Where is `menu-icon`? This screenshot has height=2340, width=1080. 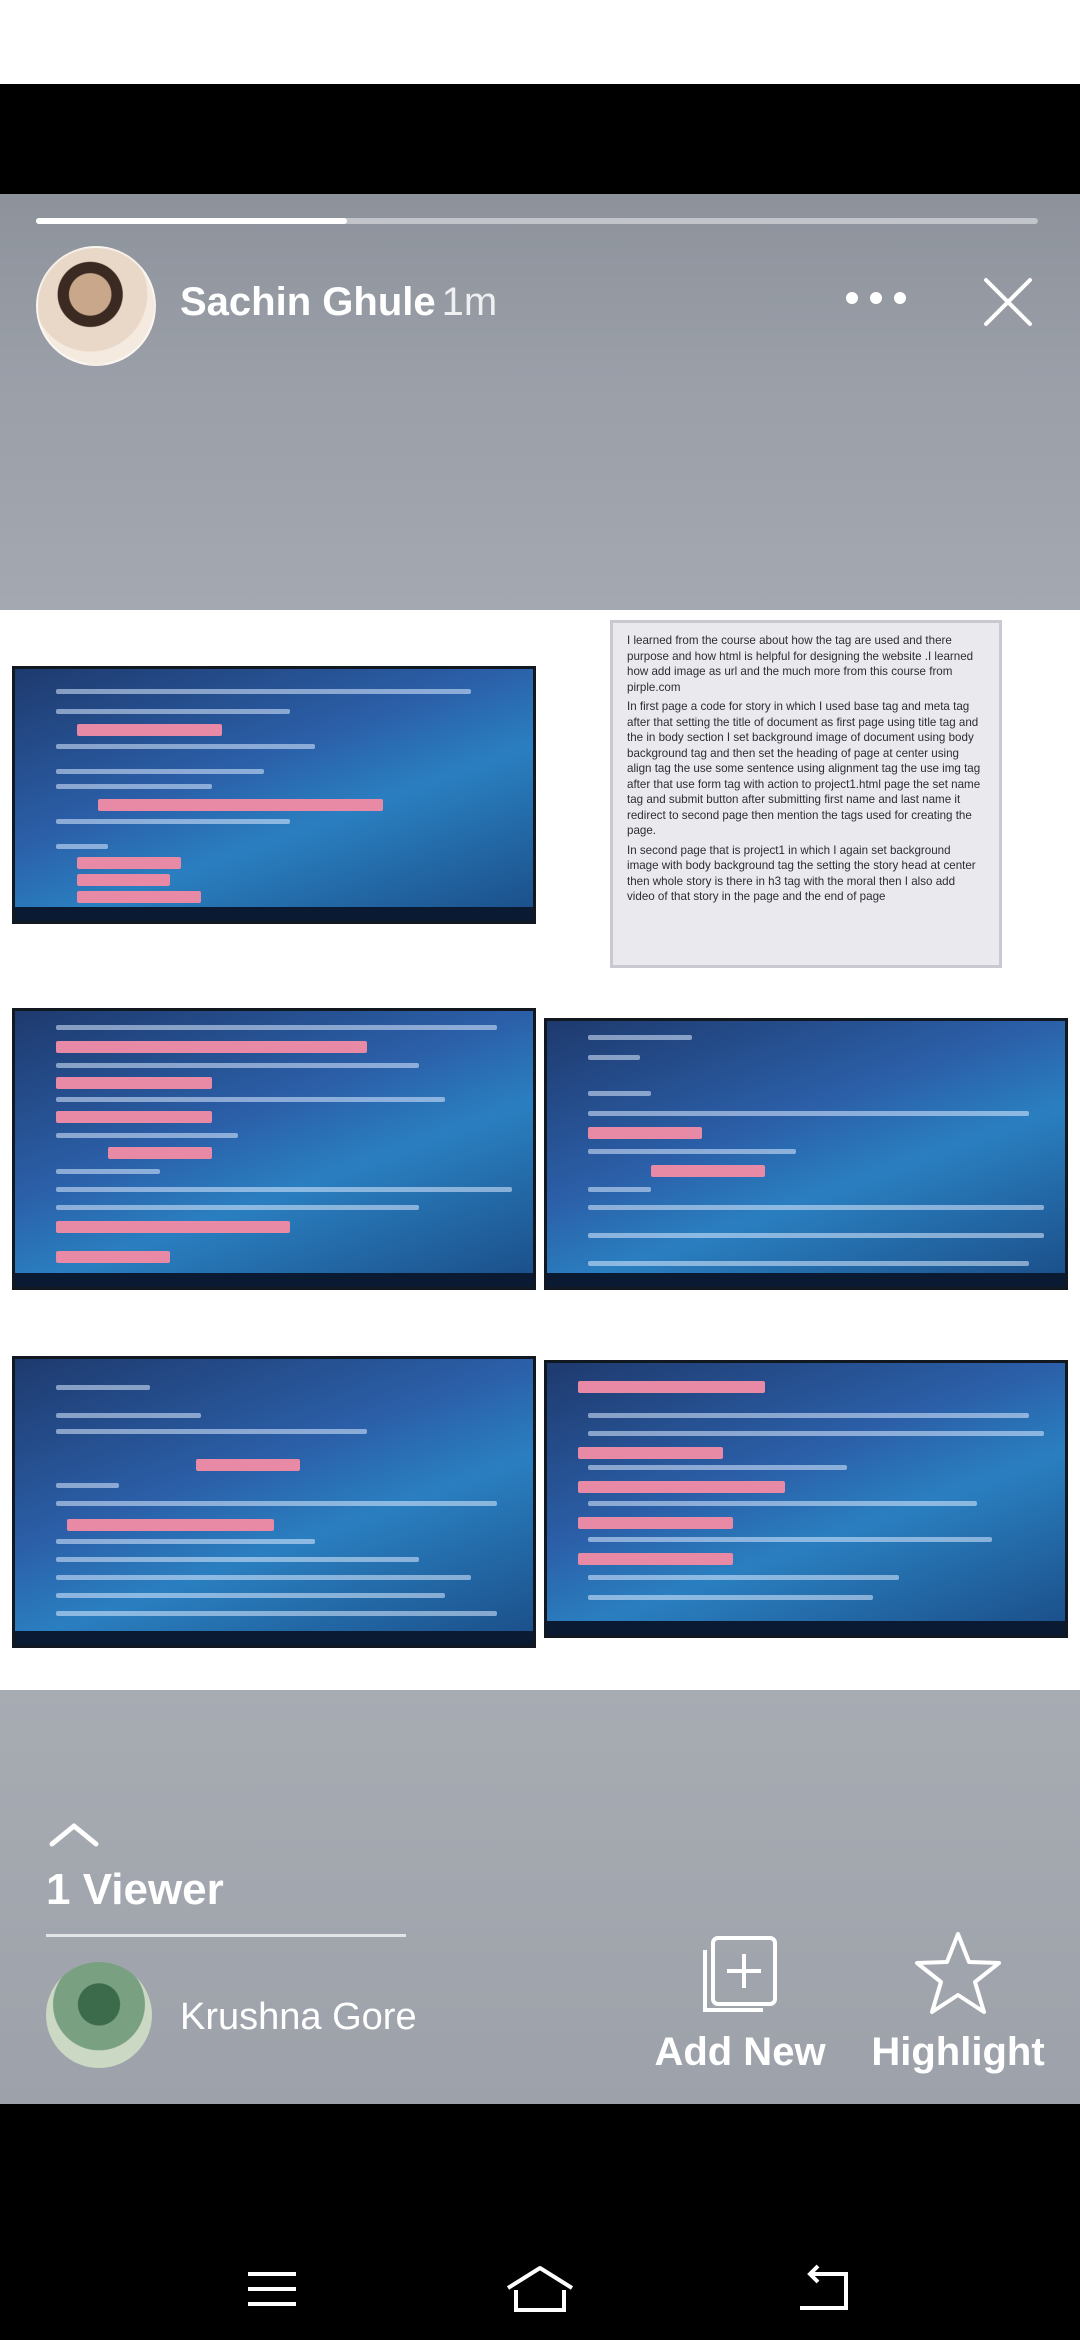 menu-icon is located at coordinates (272, 2289).